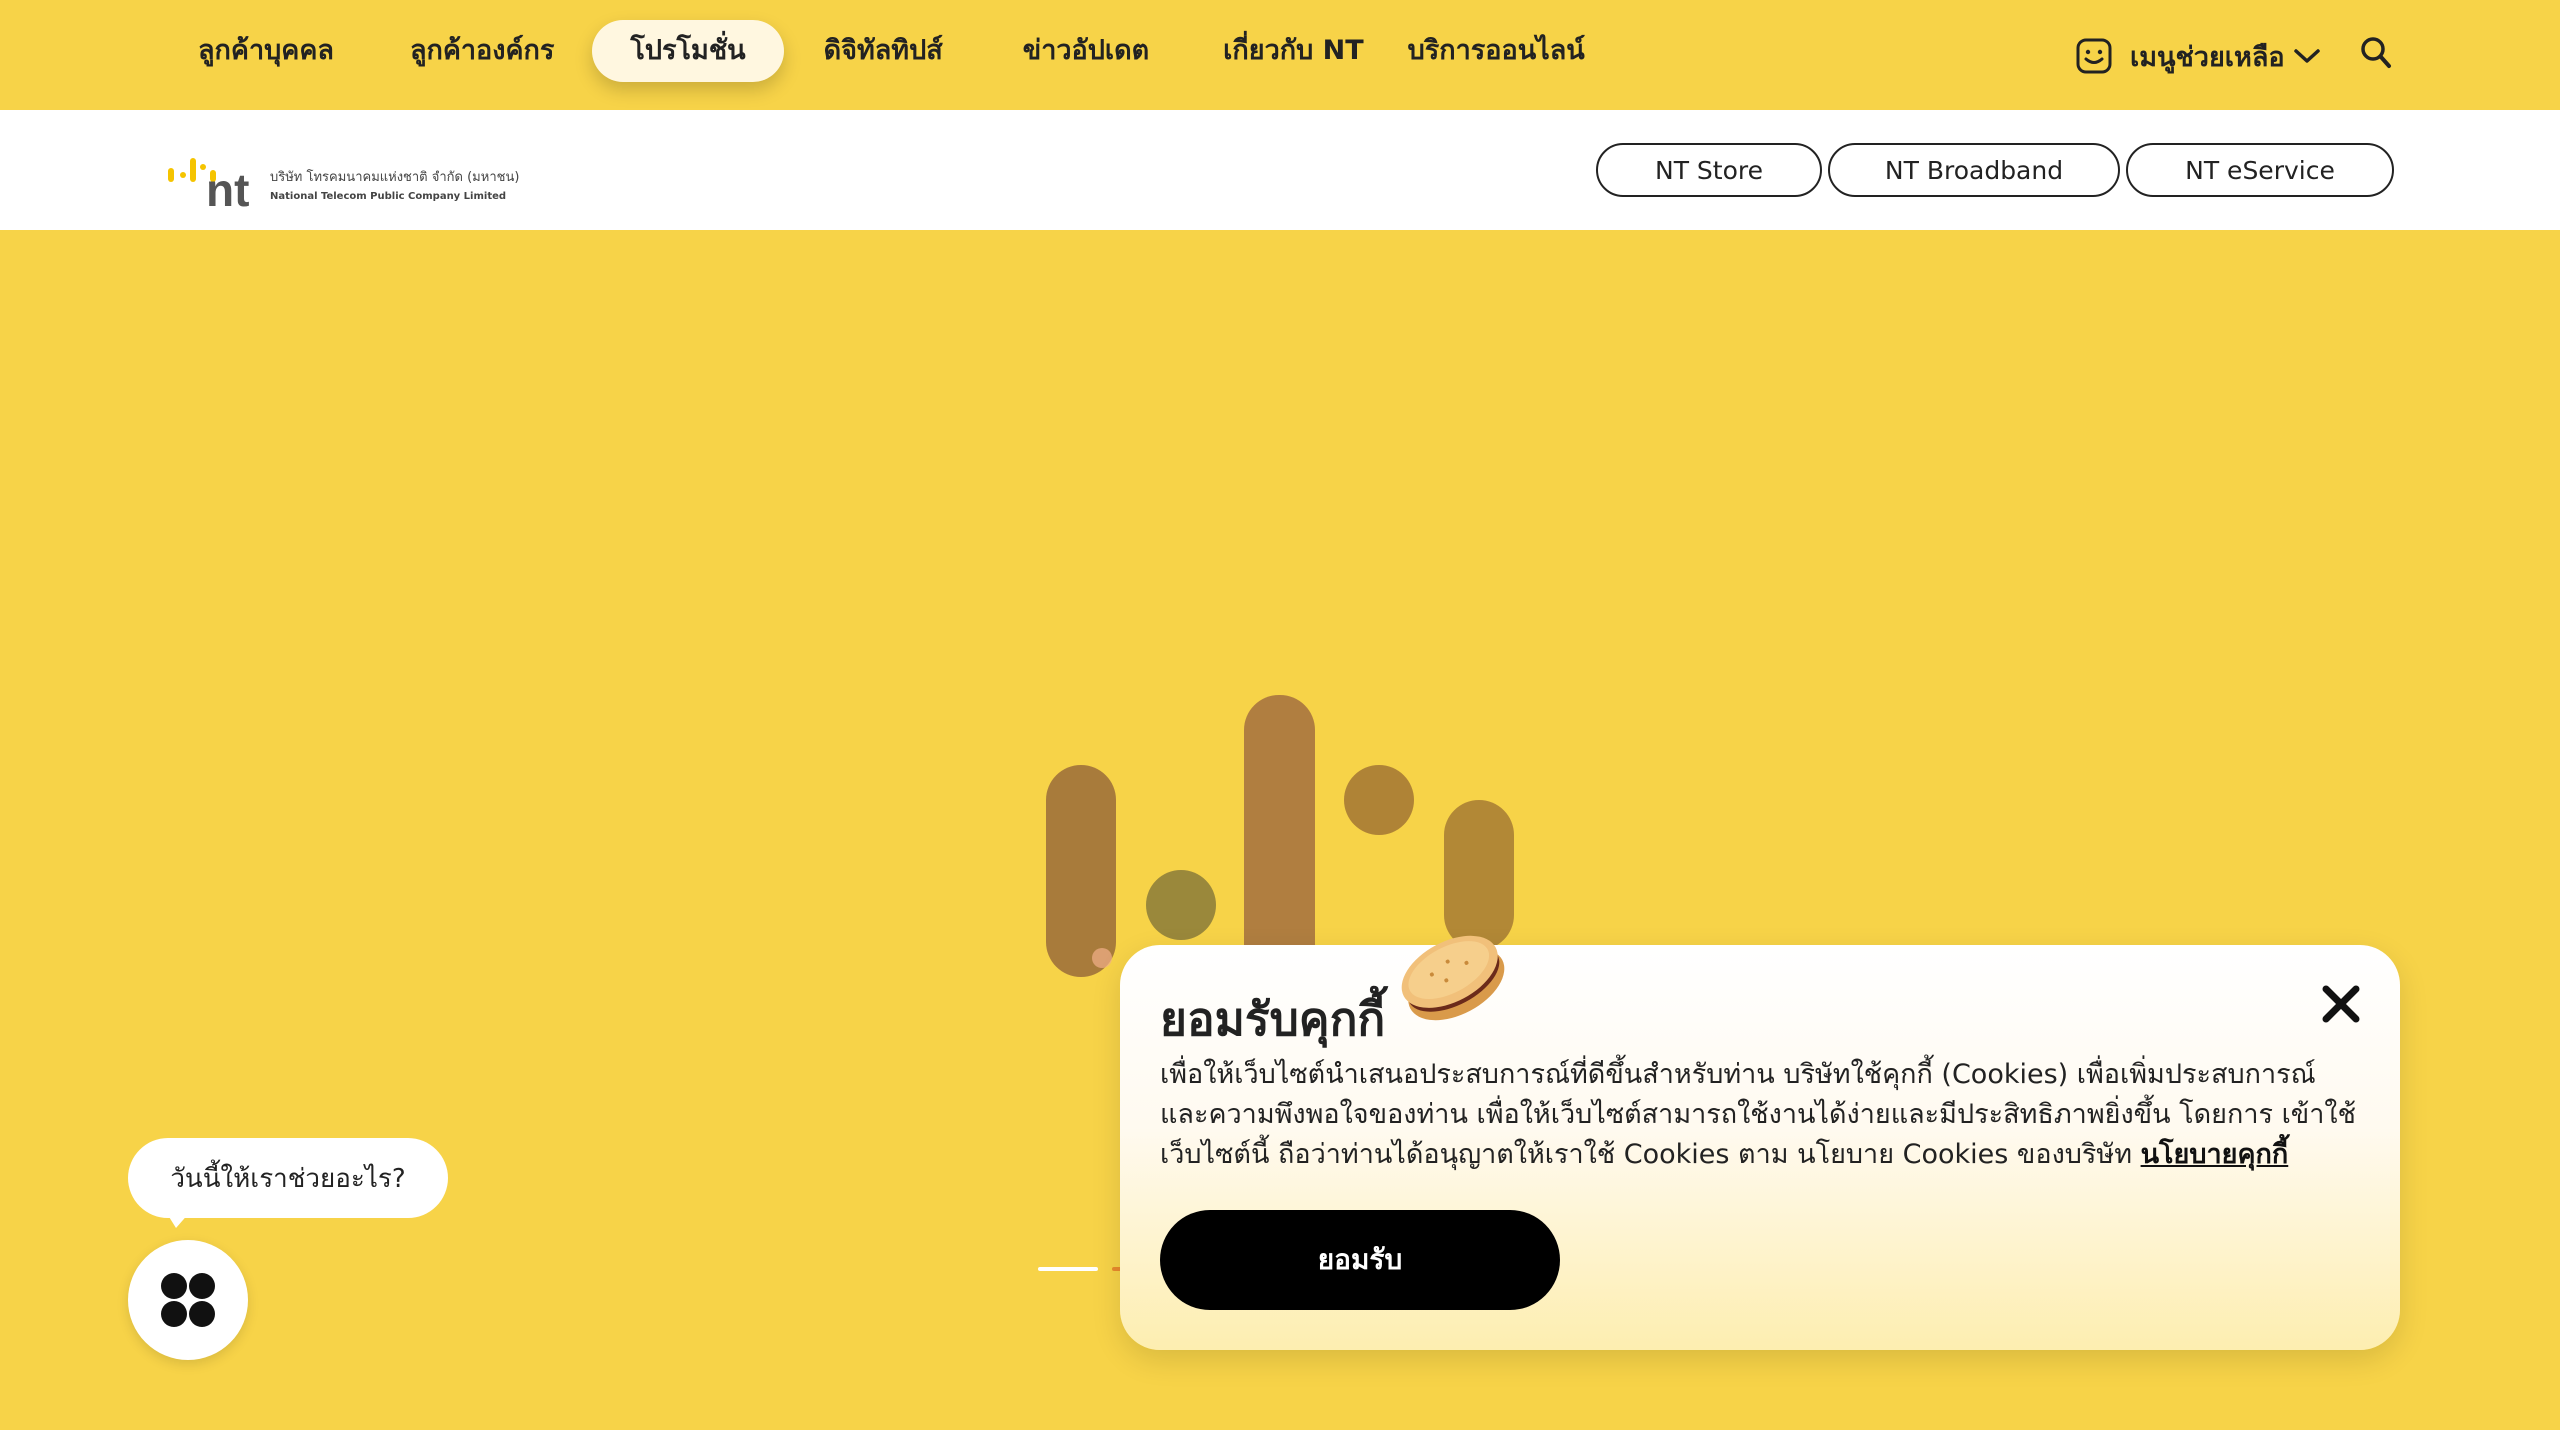  Describe the element at coordinates (2341, 1004) in the screenshot. I see `close-icon` at that location.